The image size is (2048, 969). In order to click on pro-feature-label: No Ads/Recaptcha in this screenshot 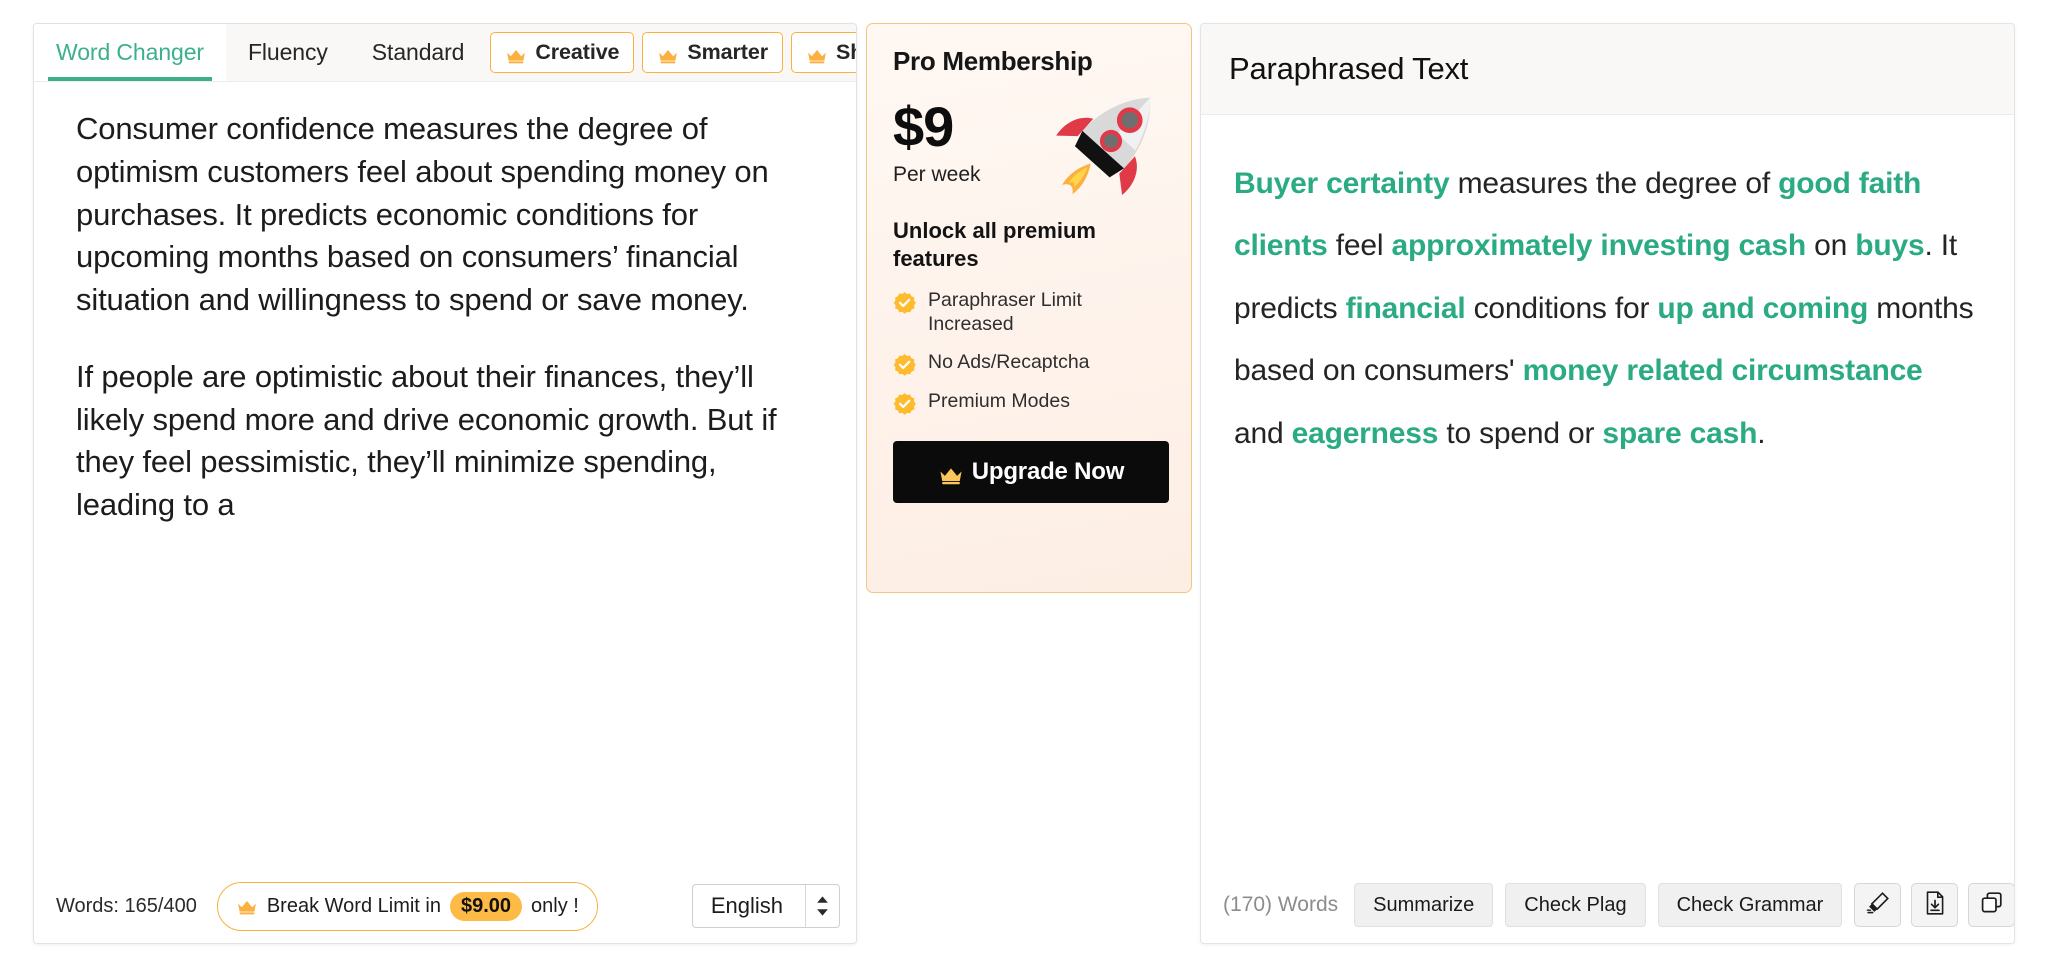, I will do `click(1009, 361)`.